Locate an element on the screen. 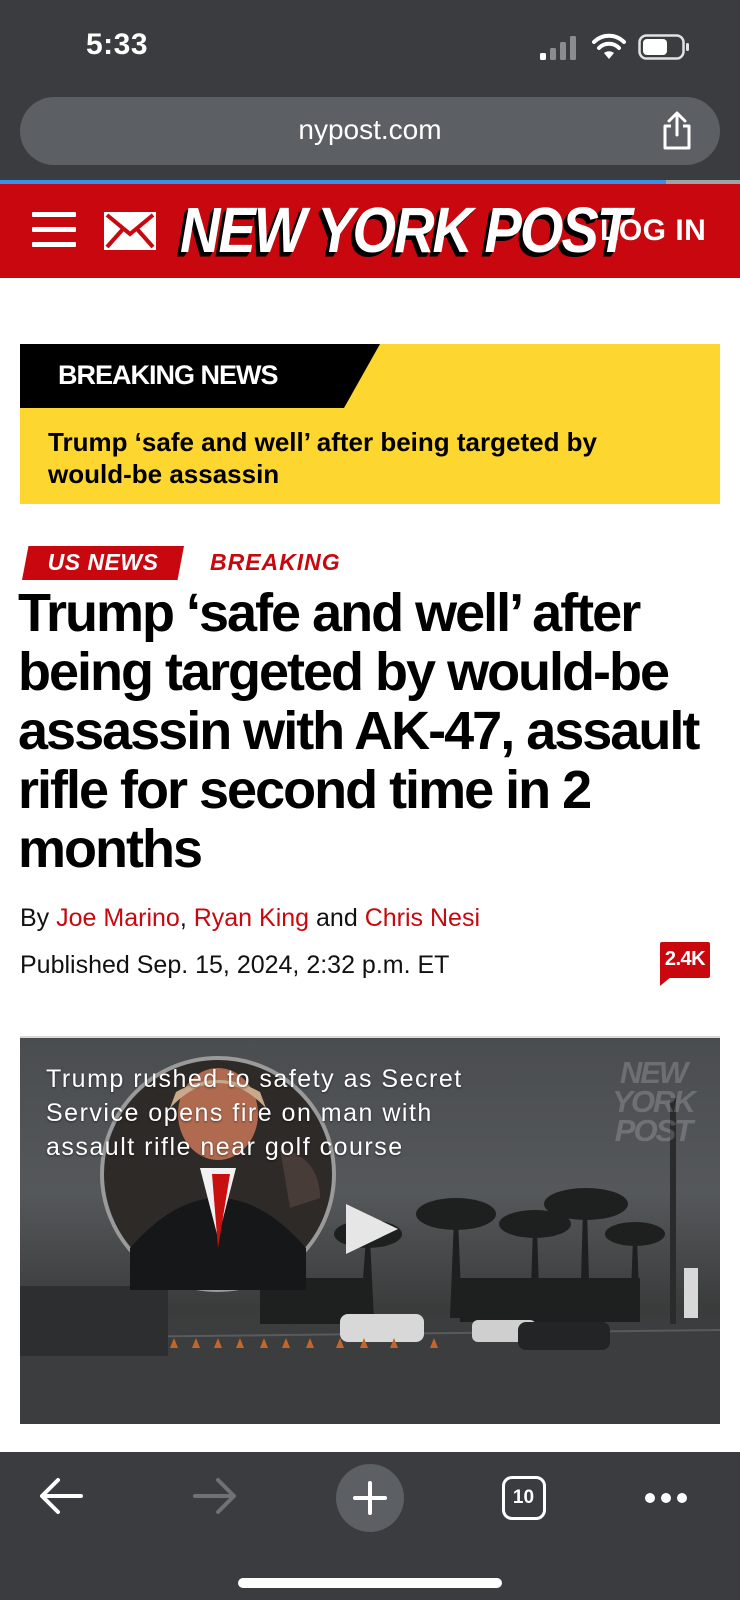 Image resolution: width=740 pixels, height=1600 pixels. status-bar: 5:33 is located at coordinates (370, 48).